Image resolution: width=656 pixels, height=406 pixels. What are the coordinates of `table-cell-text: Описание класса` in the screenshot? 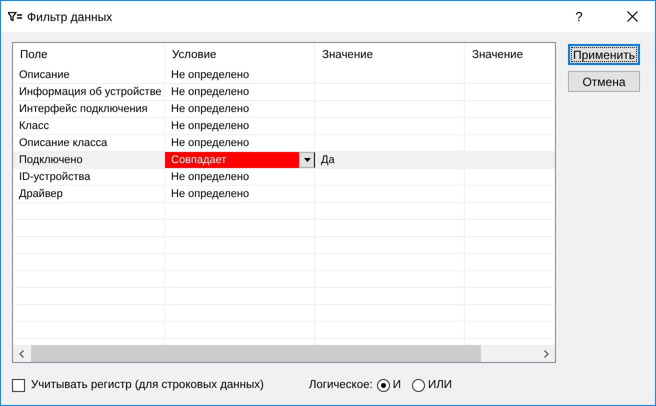 It's located at (63, 143).